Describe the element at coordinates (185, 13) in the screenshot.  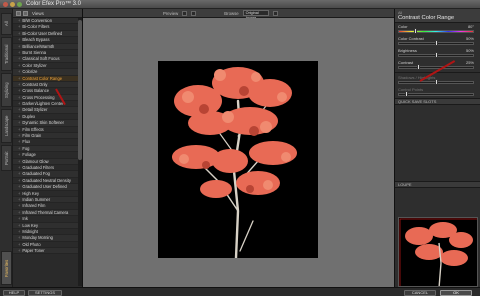
I see `preview-checkbox` at that location.